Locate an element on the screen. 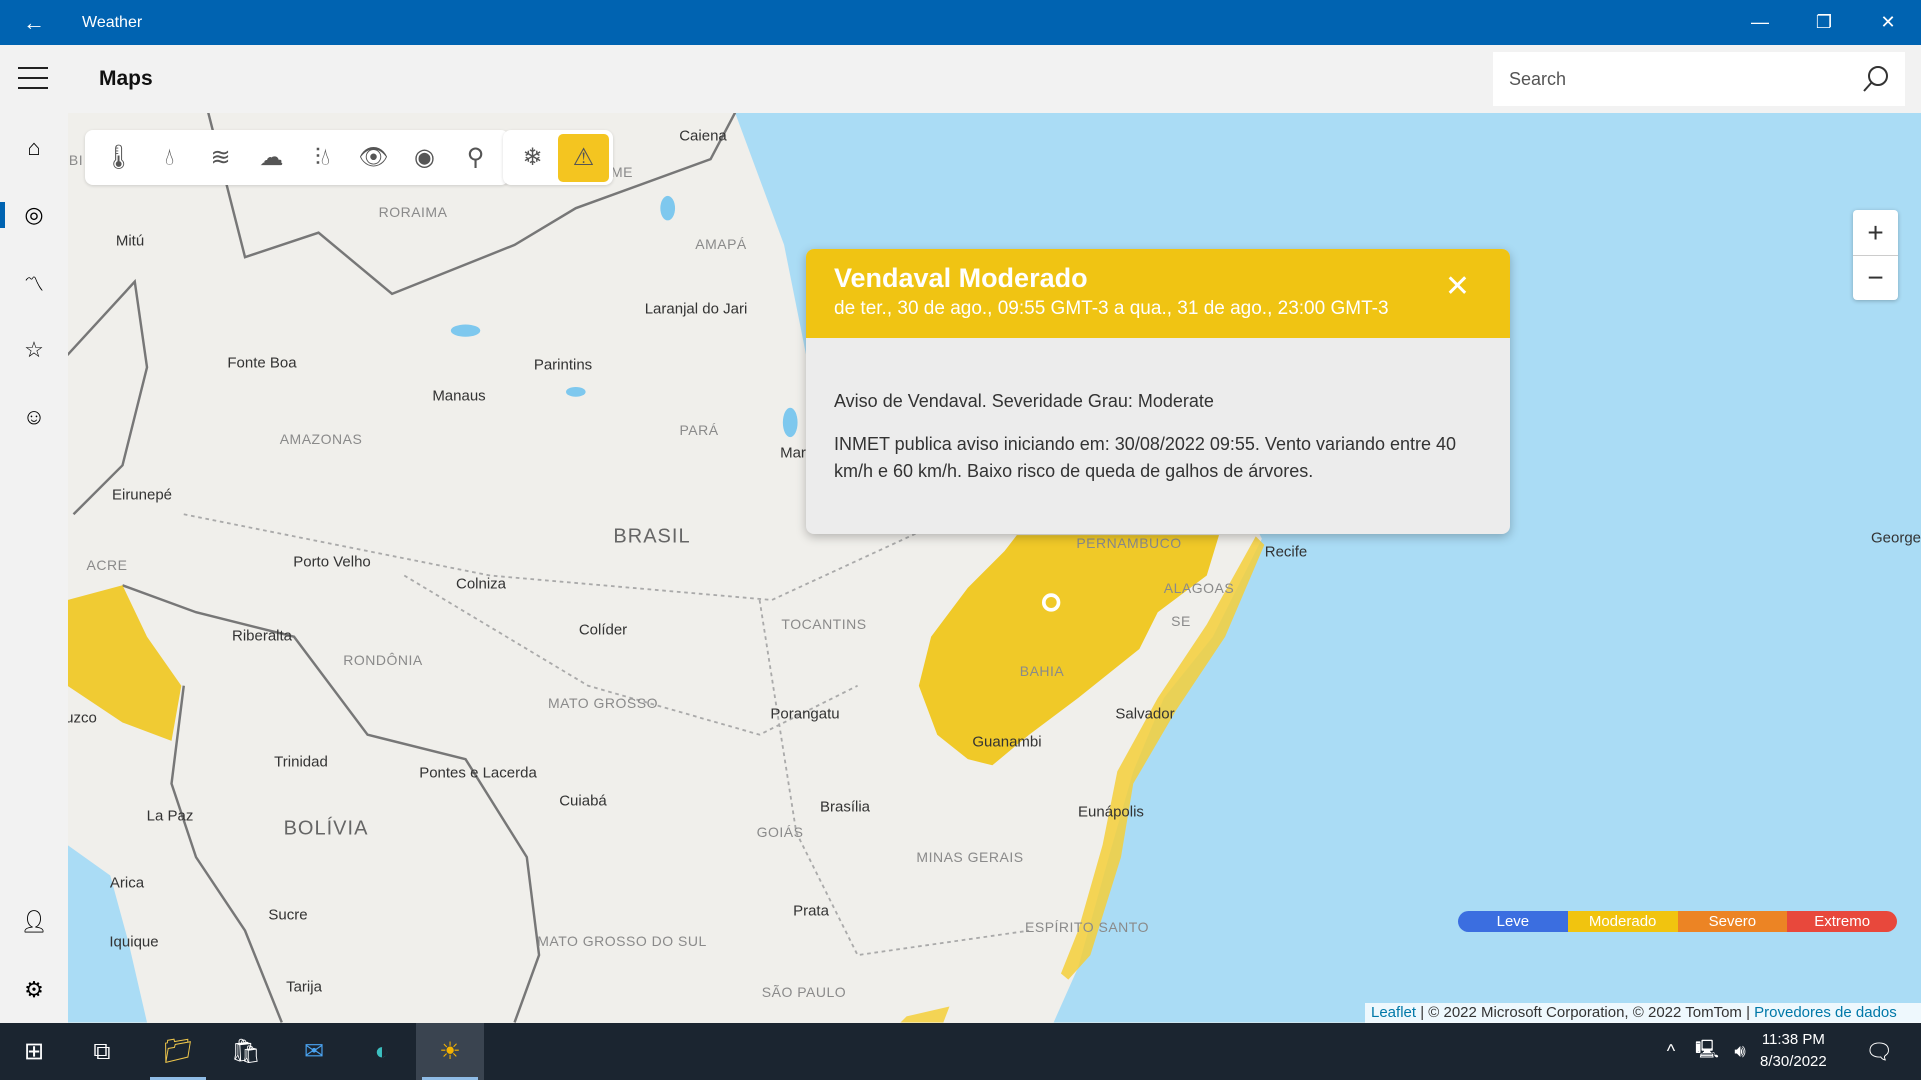 This screenshot has height=1080, width=1921. map-label: Riberalta is located at coordinates (262, 636).